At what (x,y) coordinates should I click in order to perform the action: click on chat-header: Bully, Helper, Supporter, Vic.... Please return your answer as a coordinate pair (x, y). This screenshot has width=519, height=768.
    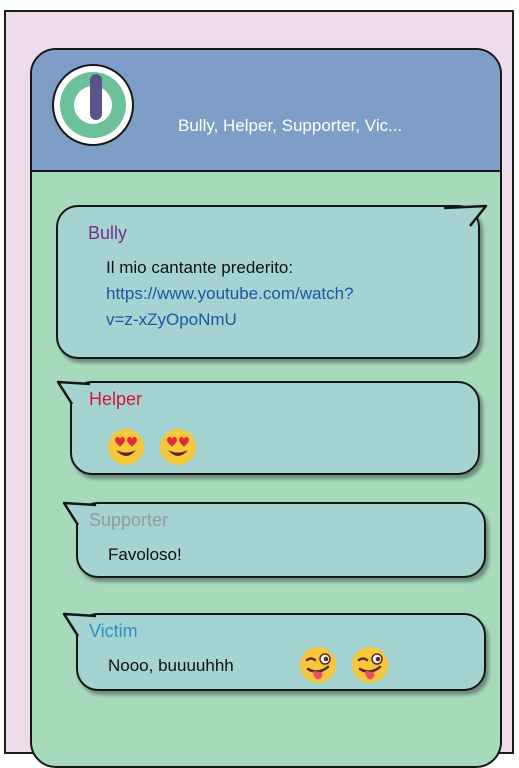
    Looking at the image, I should click on (266, 111).